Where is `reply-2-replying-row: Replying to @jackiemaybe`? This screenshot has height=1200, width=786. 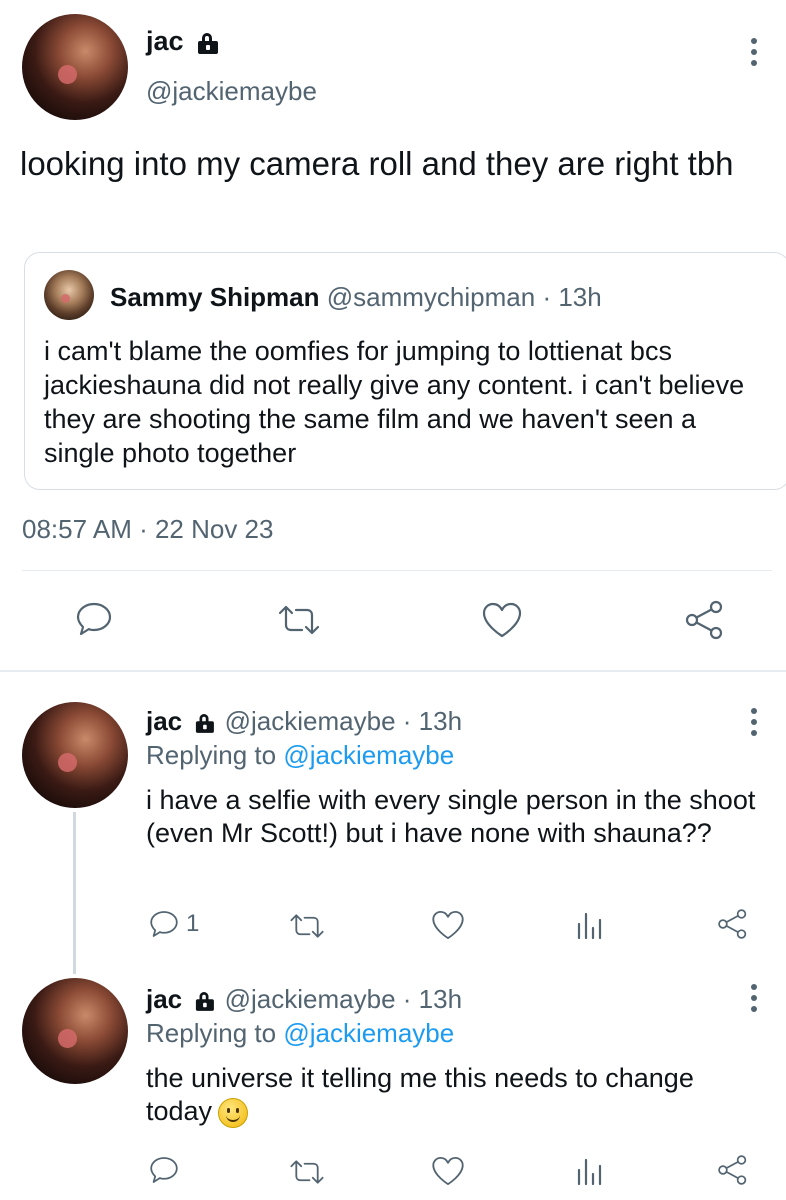 reply-2-replying-row: Replying to @jackiemaybe is located at coordinates (300, 1033).